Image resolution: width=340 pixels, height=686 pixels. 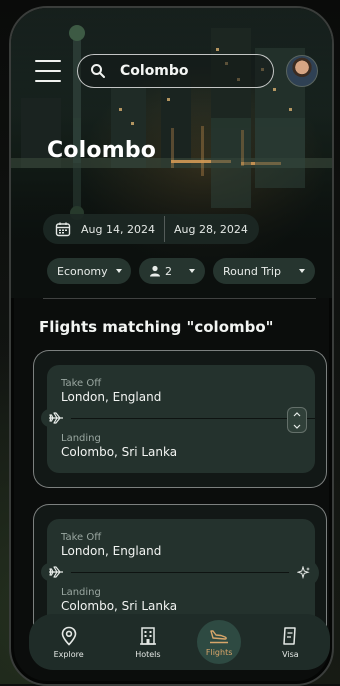 I want to click on nav-label-visa: Visa, so click(x=290, y=654).